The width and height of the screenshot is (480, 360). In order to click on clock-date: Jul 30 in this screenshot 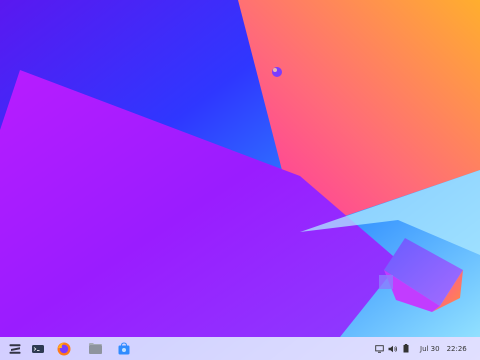, I will do `click(430, 348)`.